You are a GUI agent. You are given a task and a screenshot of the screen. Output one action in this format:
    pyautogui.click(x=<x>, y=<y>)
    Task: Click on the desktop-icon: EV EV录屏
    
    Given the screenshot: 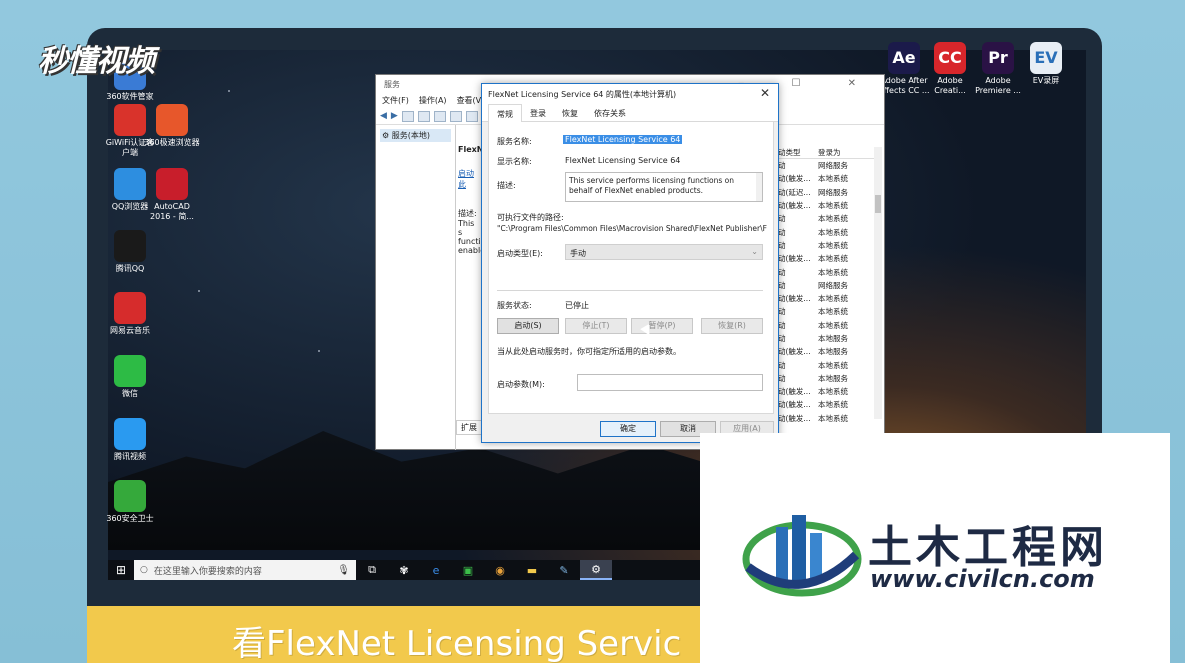 What is the action you would take?
    pyautogui.click(x=1046, y=64)
    